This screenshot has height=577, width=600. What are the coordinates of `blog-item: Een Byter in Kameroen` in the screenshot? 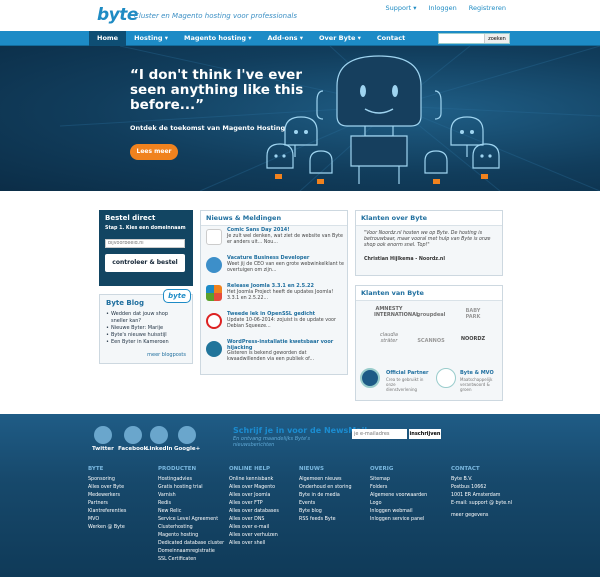 It's located at (146, 342).